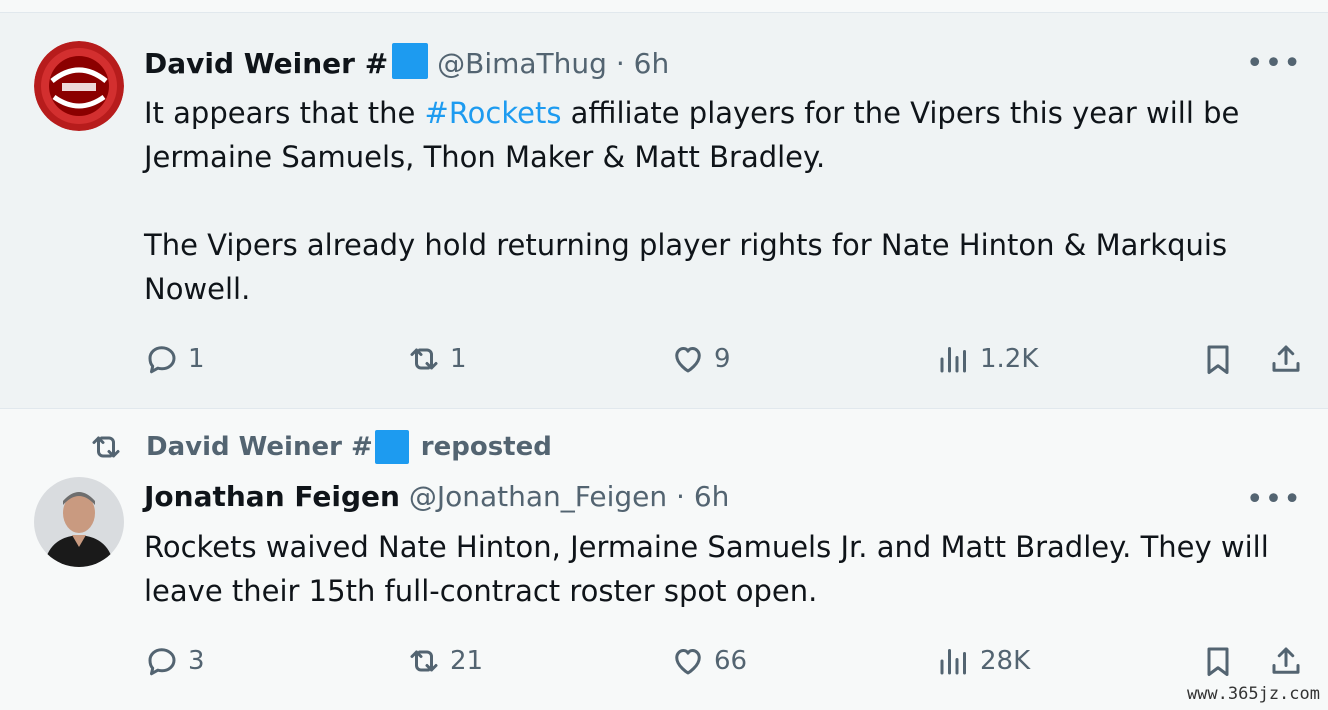 Image resolution: width=1328 pixels, height=710 pixels. What do you see at coordinates (722, 359) in the screenshot?
I see `like-count: 9` at bounding box center [722, 359].